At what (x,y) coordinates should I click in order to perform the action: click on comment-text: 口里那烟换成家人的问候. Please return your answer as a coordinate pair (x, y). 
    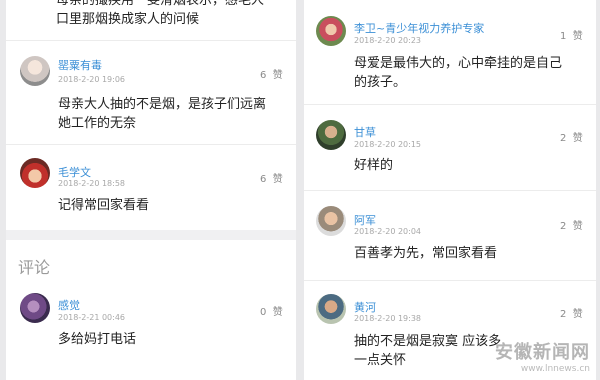
    Looking at the image, I should click on (128, 19).